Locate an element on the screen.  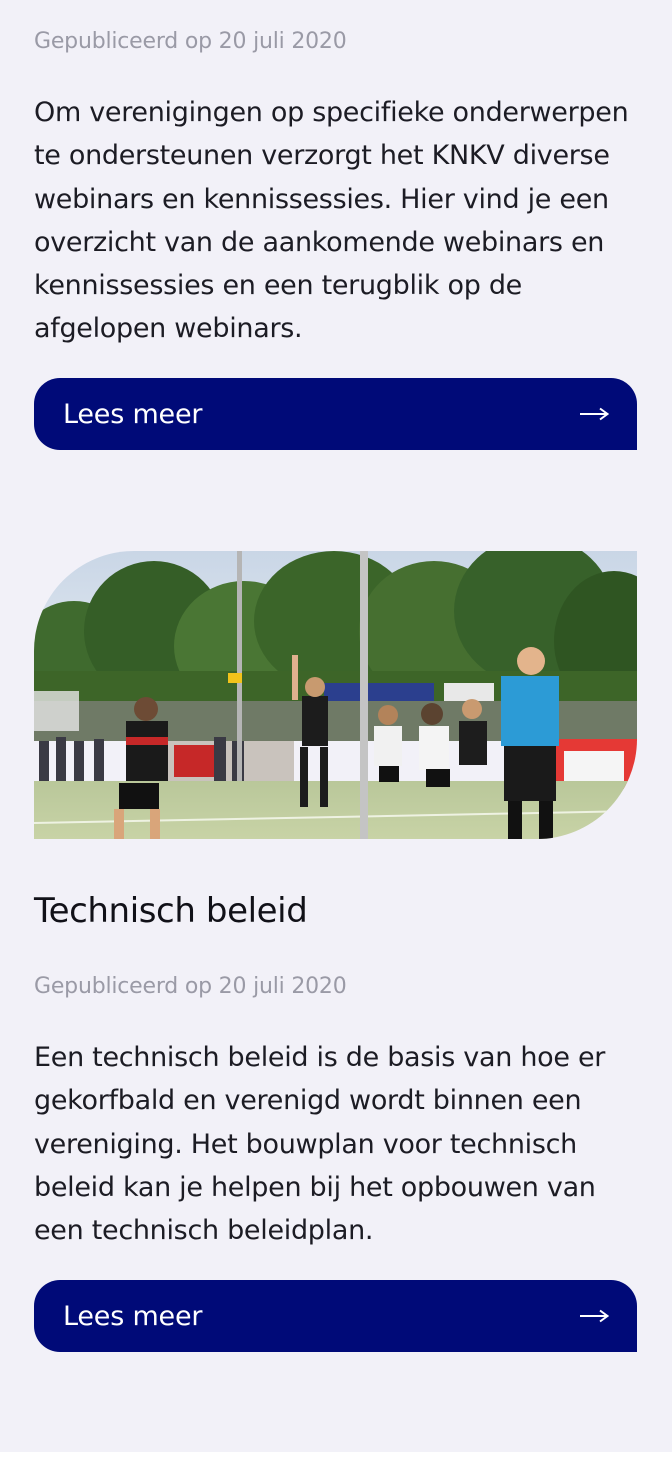
article-2-published-date: Gepubliceerd op 20 juli 2020 is located at coordinates (190, 986).